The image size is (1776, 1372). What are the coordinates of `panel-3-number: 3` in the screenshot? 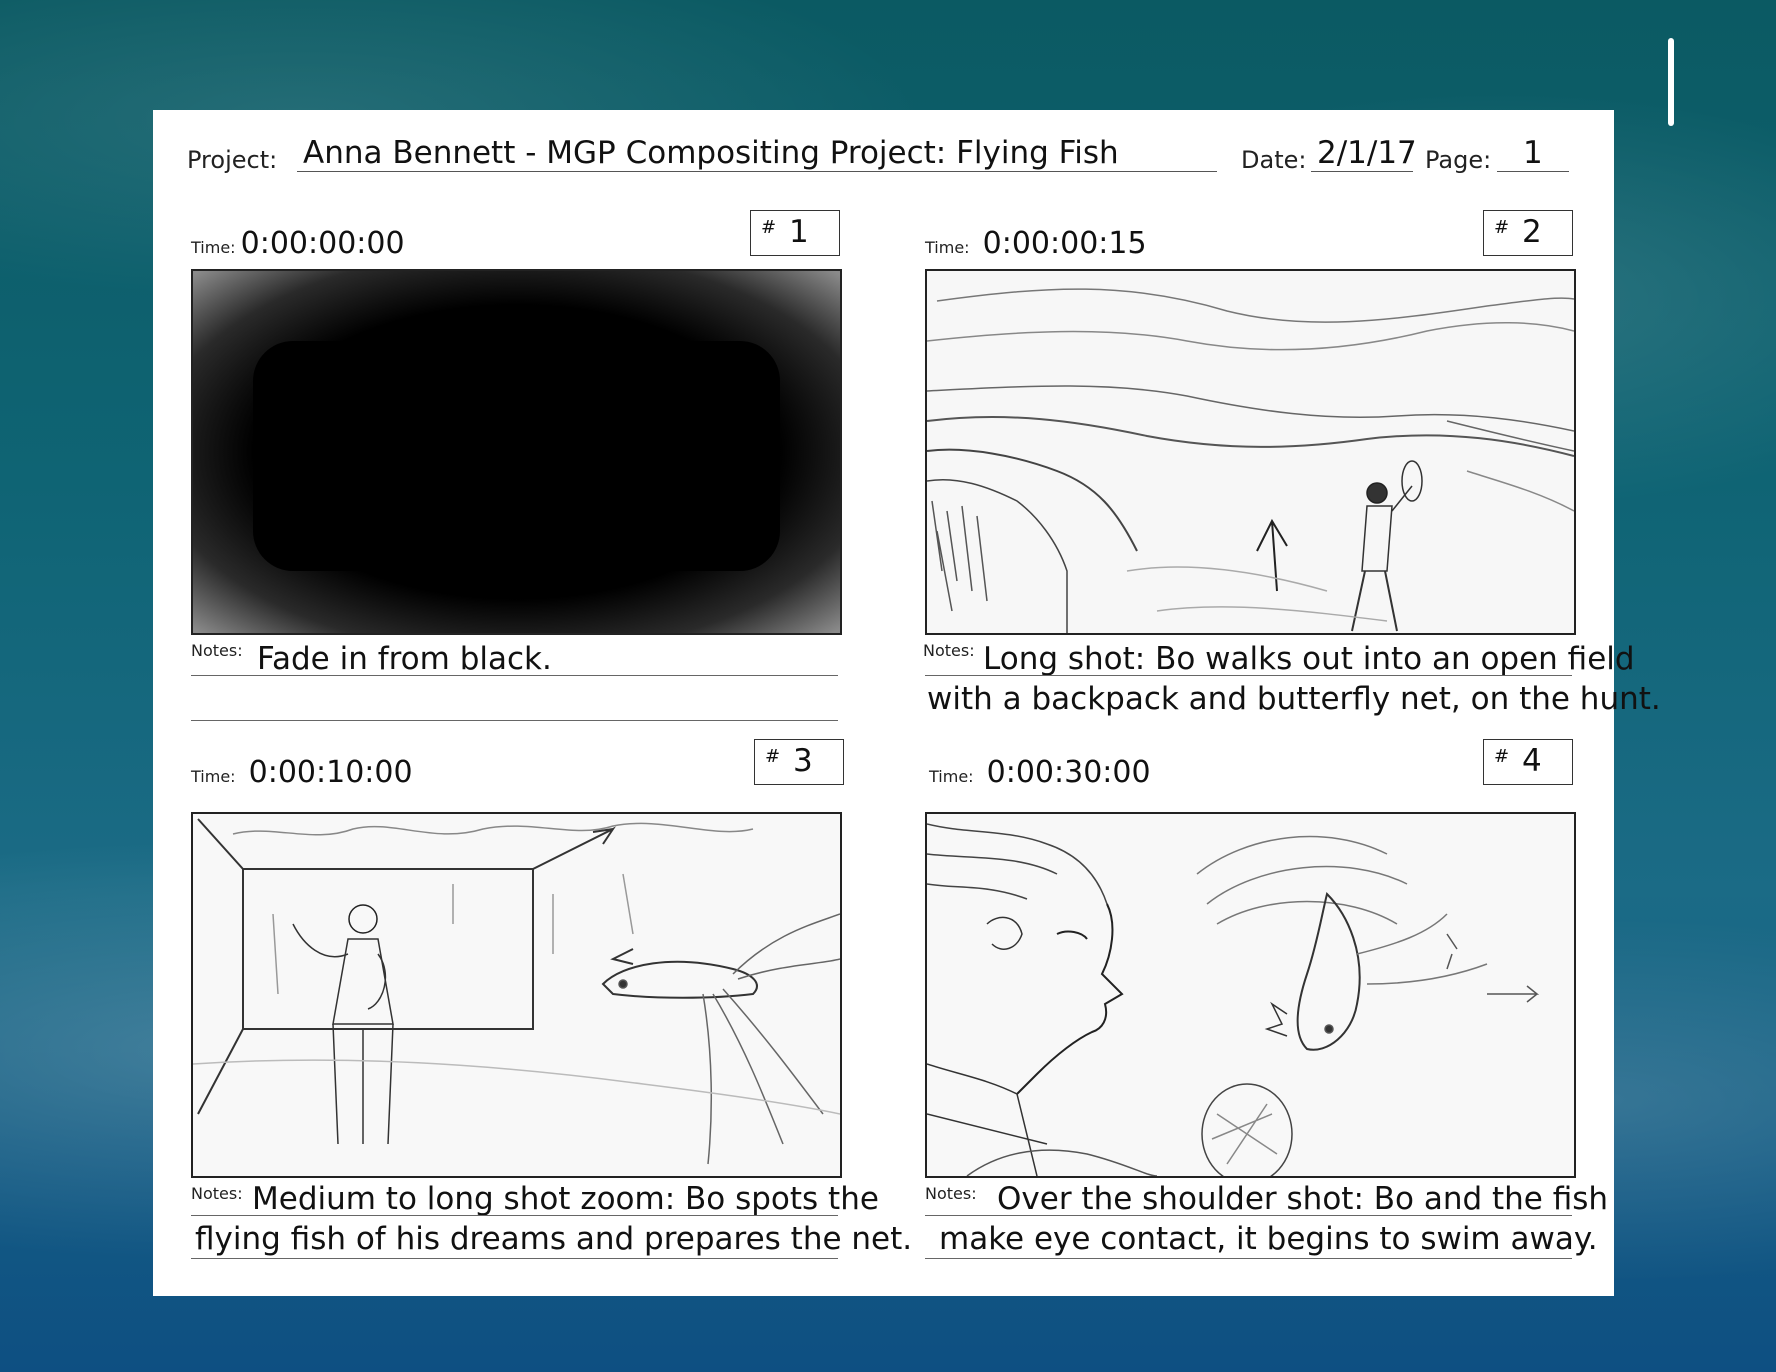 It's located at (803, 761).